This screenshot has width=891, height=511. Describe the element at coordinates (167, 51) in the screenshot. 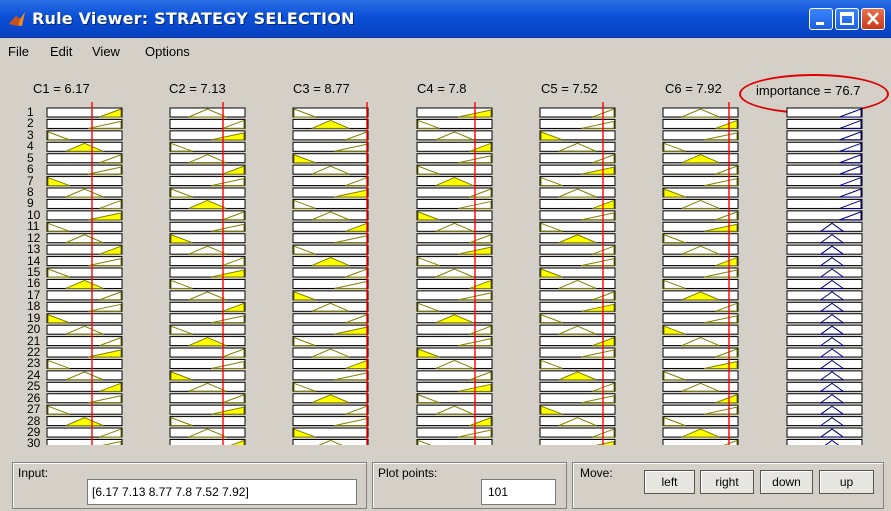

I see `menu-options: Options` at that location.